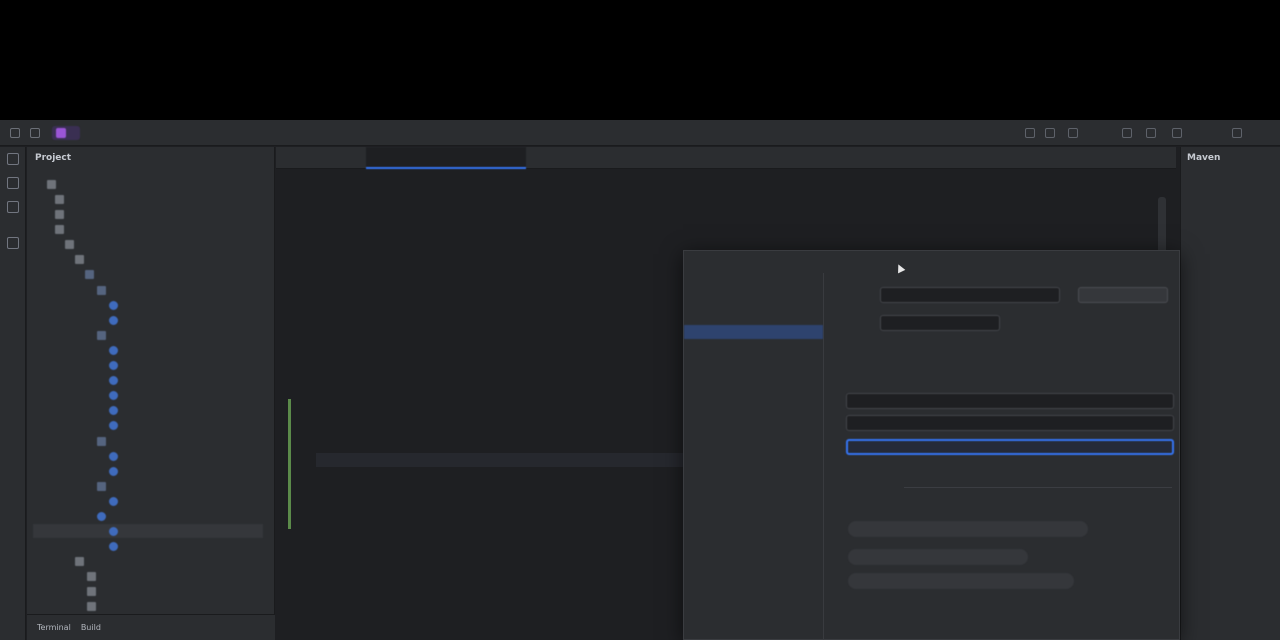 The image size is (1280, 640). I want to click on structure-tool-icon, so click(13, 207).